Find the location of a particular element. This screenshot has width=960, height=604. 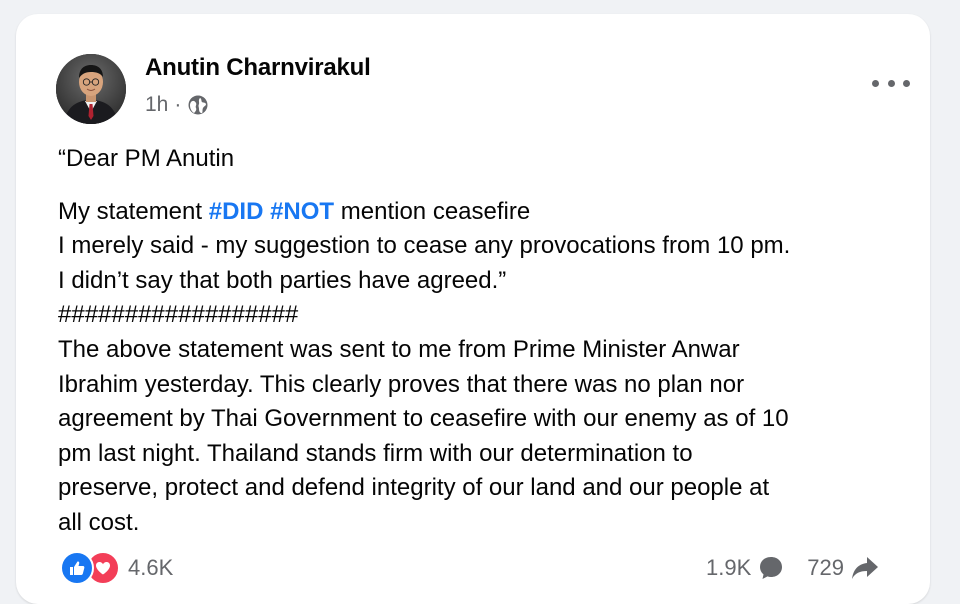

reactions-count: 4.6K is located at coordinates (151, 567).